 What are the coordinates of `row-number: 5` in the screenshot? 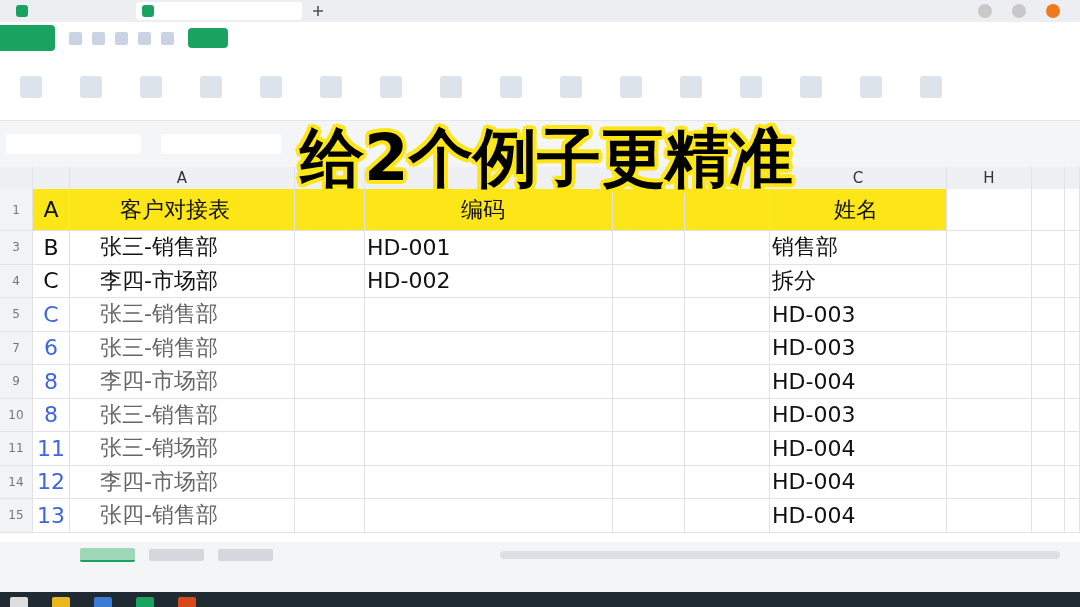 It's located at (16, 315).